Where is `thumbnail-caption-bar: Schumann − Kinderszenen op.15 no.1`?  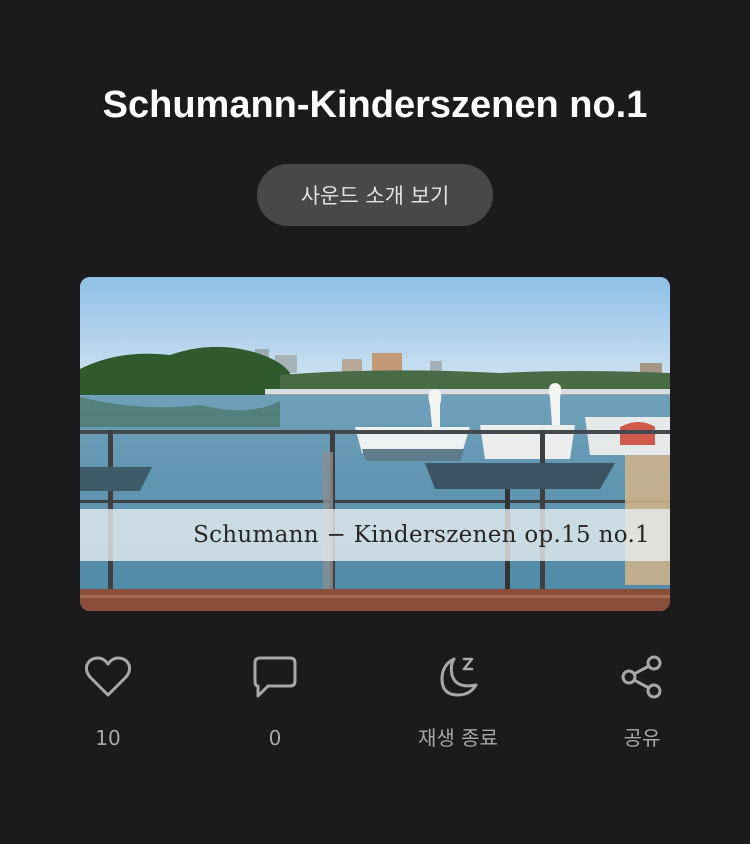 thumbnail-caption-bar: Schumann − Kinderszenen op.15 no.1 is located at coordinates (375, 535).